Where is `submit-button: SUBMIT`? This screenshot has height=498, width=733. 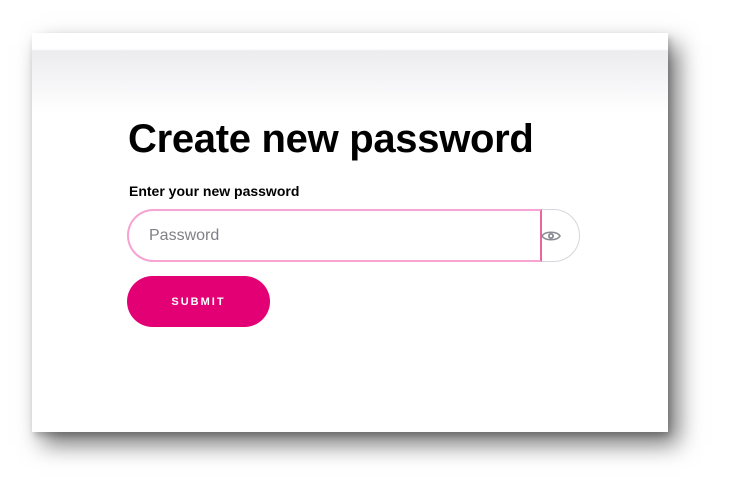 submit-button: SUBMIT is located at coordinates (198, 301).